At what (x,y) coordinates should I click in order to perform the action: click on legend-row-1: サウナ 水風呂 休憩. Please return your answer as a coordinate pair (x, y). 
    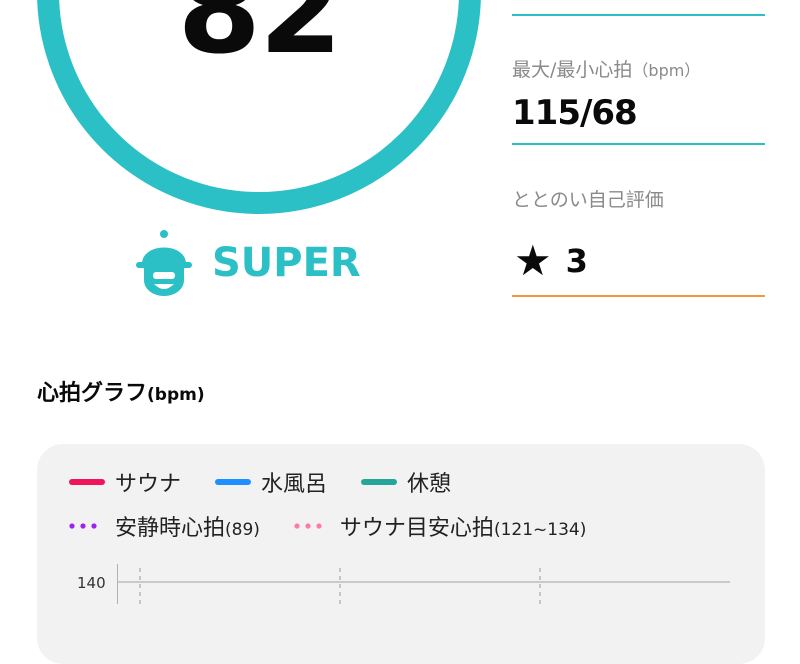
    Looking at the image, I should click on (277, 482).